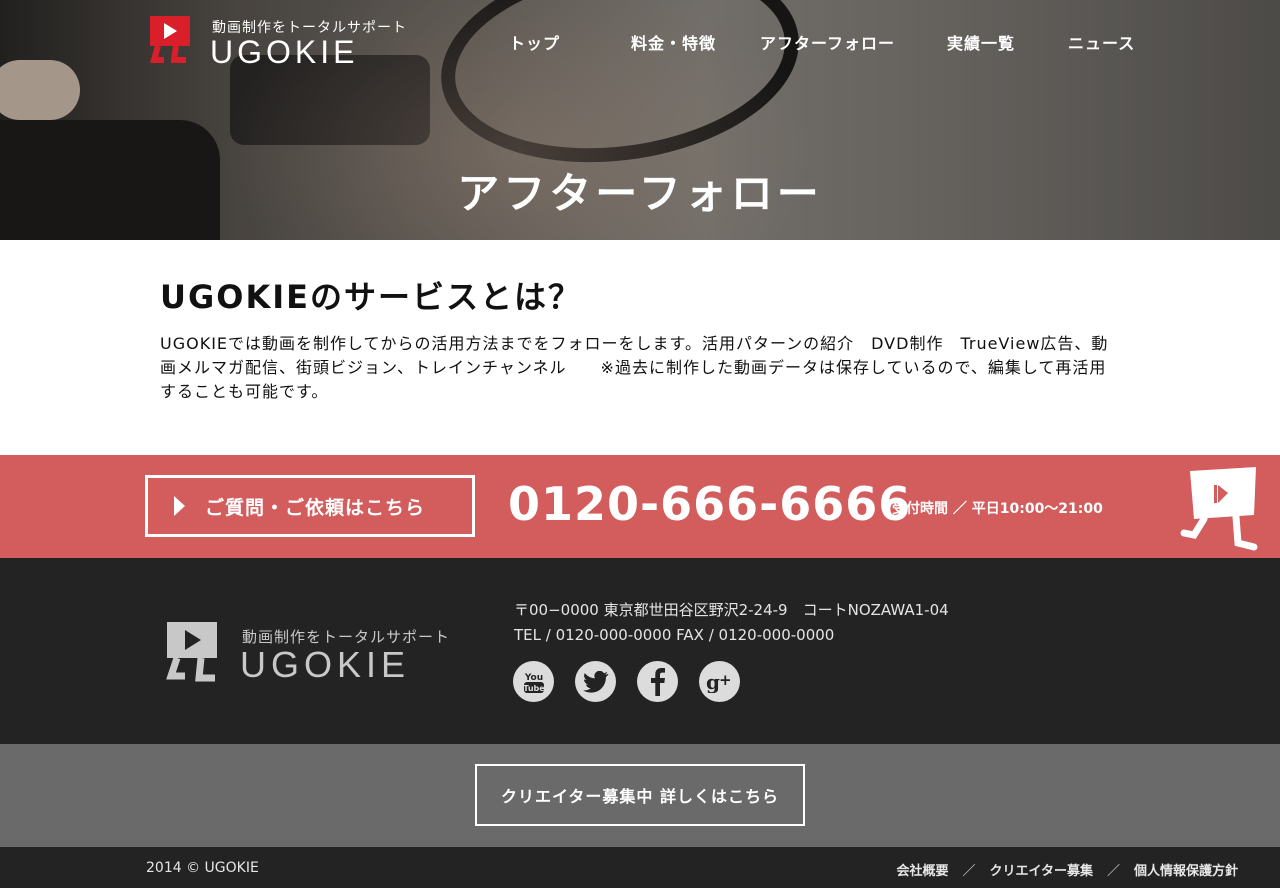 The width and height of the screenshot is (1280, 888). Describe the element at coordinates (731, 610) in the screenshot. I see `company-address: 〒00−0000 東京都世田谷区野沢2-24-9 コートNOZAWA1-04` at that location.